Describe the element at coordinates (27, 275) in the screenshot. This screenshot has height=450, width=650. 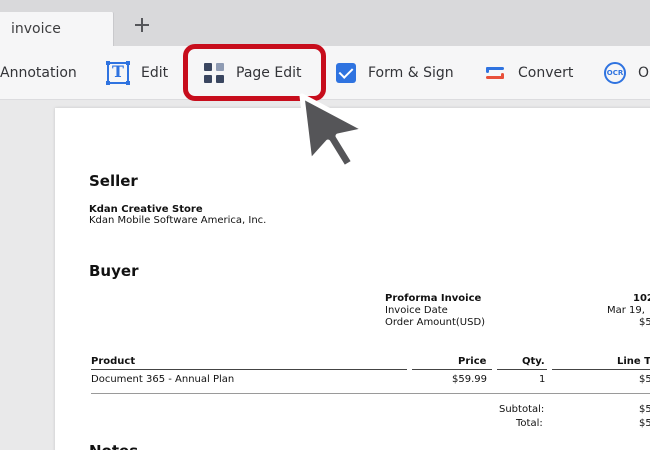
I see `left-gutter` at that location.